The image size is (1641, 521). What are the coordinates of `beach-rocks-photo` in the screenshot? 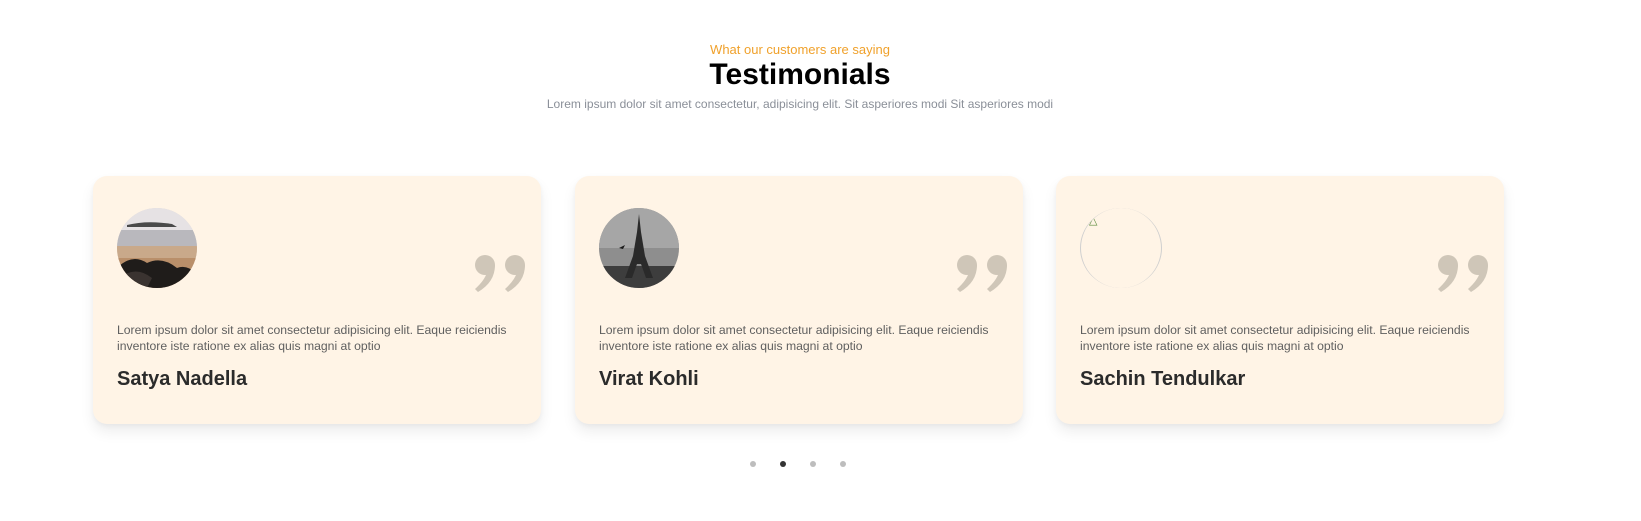 It's located at (157, 248).